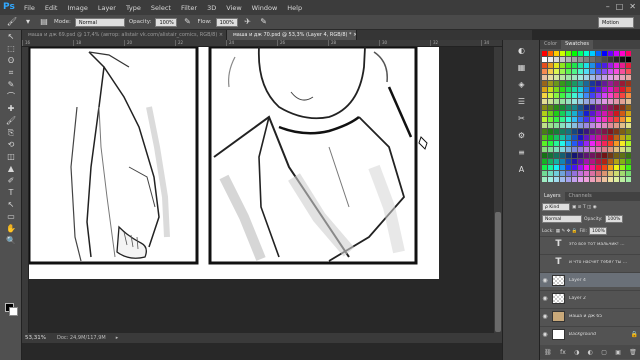 This screenshot has height=360, width=640. Describe the element at coordinates (11, 168) in the screenshot. I see `gradient-tool-icon: ▲` at that location.